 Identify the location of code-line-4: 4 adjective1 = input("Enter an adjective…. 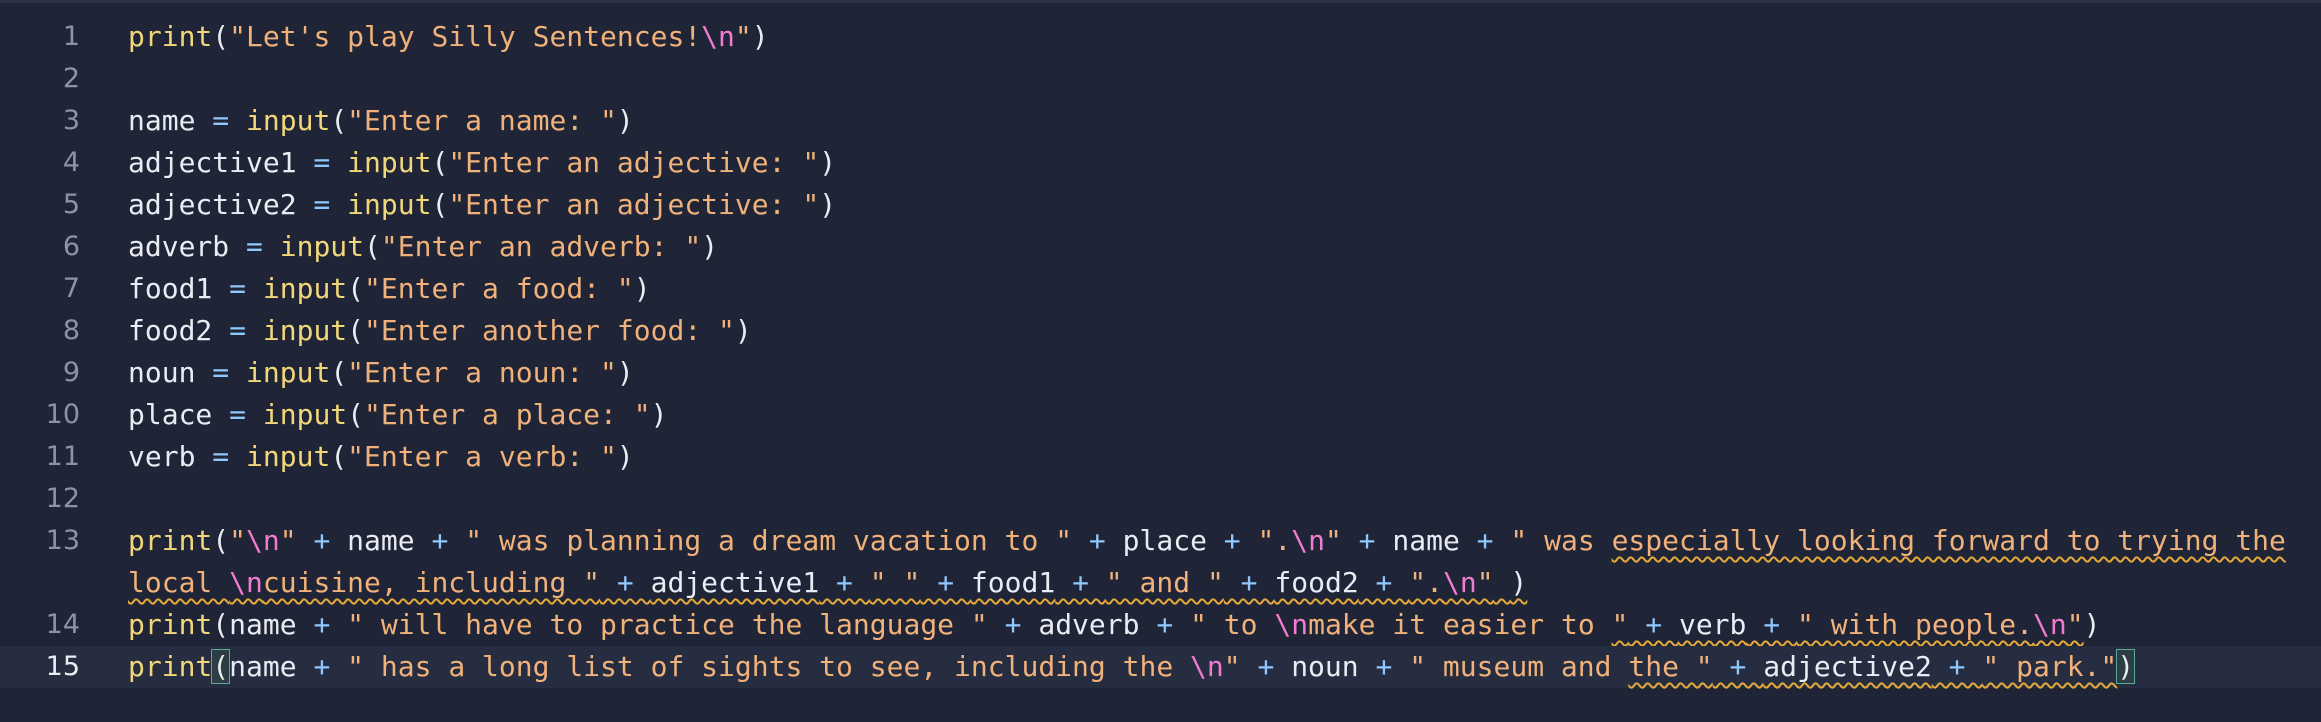
(1160, 163).